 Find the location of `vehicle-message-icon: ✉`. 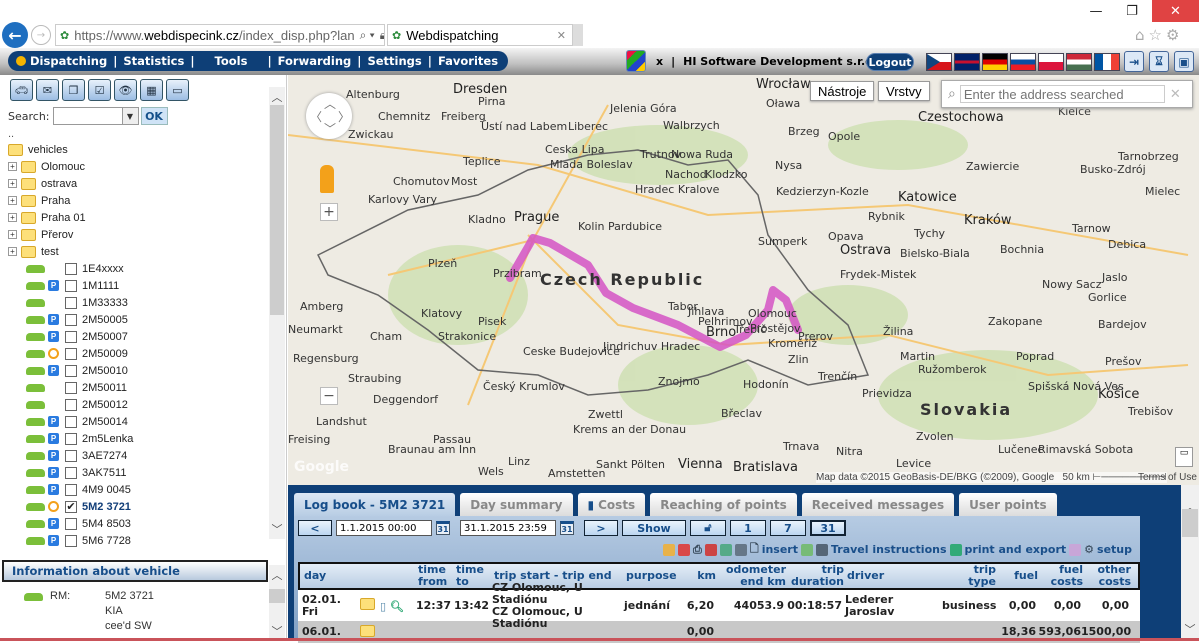

vehicle-message-icon: ✉ is located at coordinates (47, 90).